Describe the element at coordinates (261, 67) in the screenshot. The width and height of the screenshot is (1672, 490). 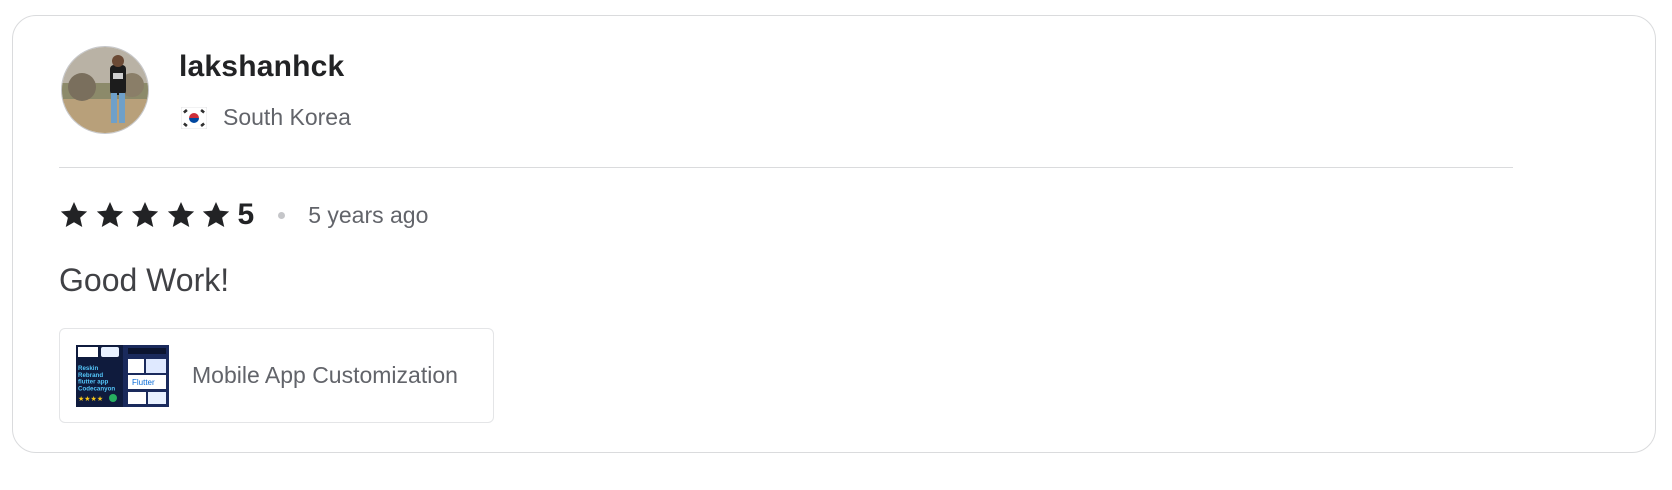
I see `username: lakshanhck` at that location.